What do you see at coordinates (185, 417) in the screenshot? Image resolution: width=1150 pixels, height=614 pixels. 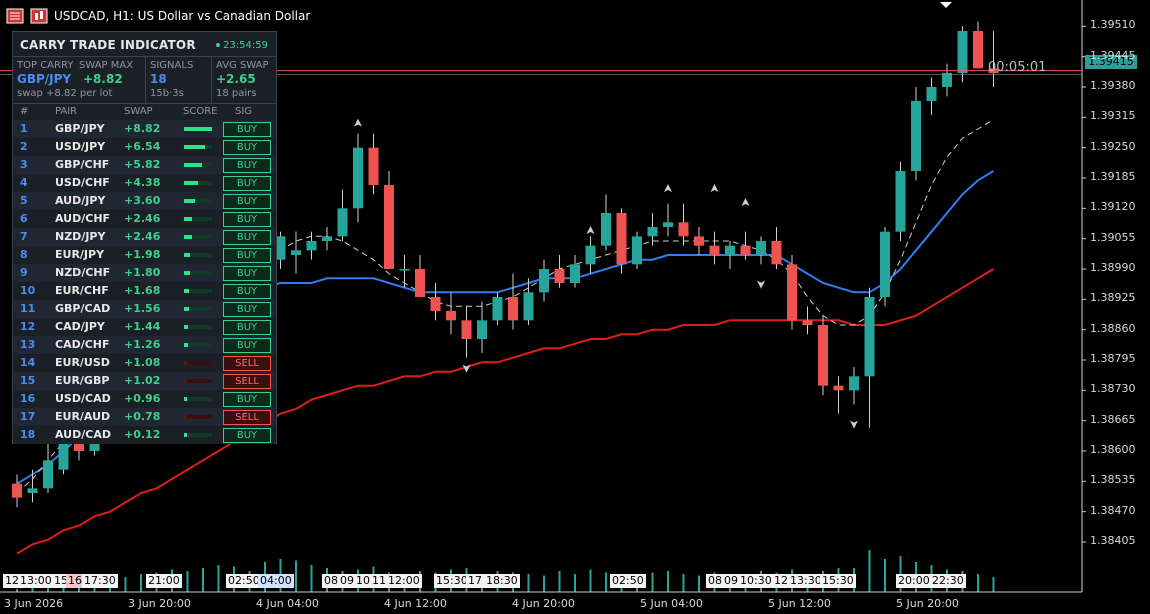 I see `score-fill` at bounding box center [185, 417].